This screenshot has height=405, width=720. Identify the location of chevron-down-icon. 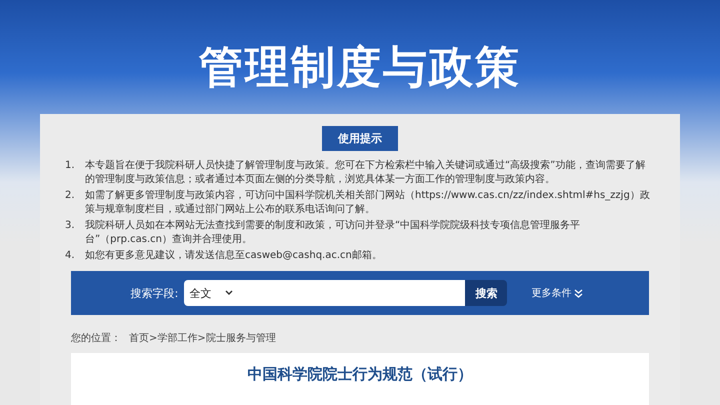
(229, 293).